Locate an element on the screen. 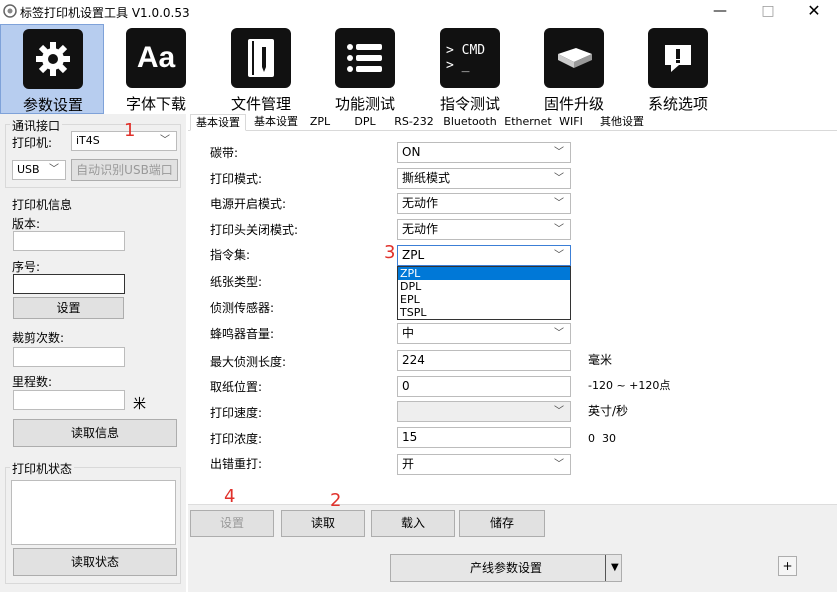  read-status-button: 读取状态 is located at coordinates (95, 562).